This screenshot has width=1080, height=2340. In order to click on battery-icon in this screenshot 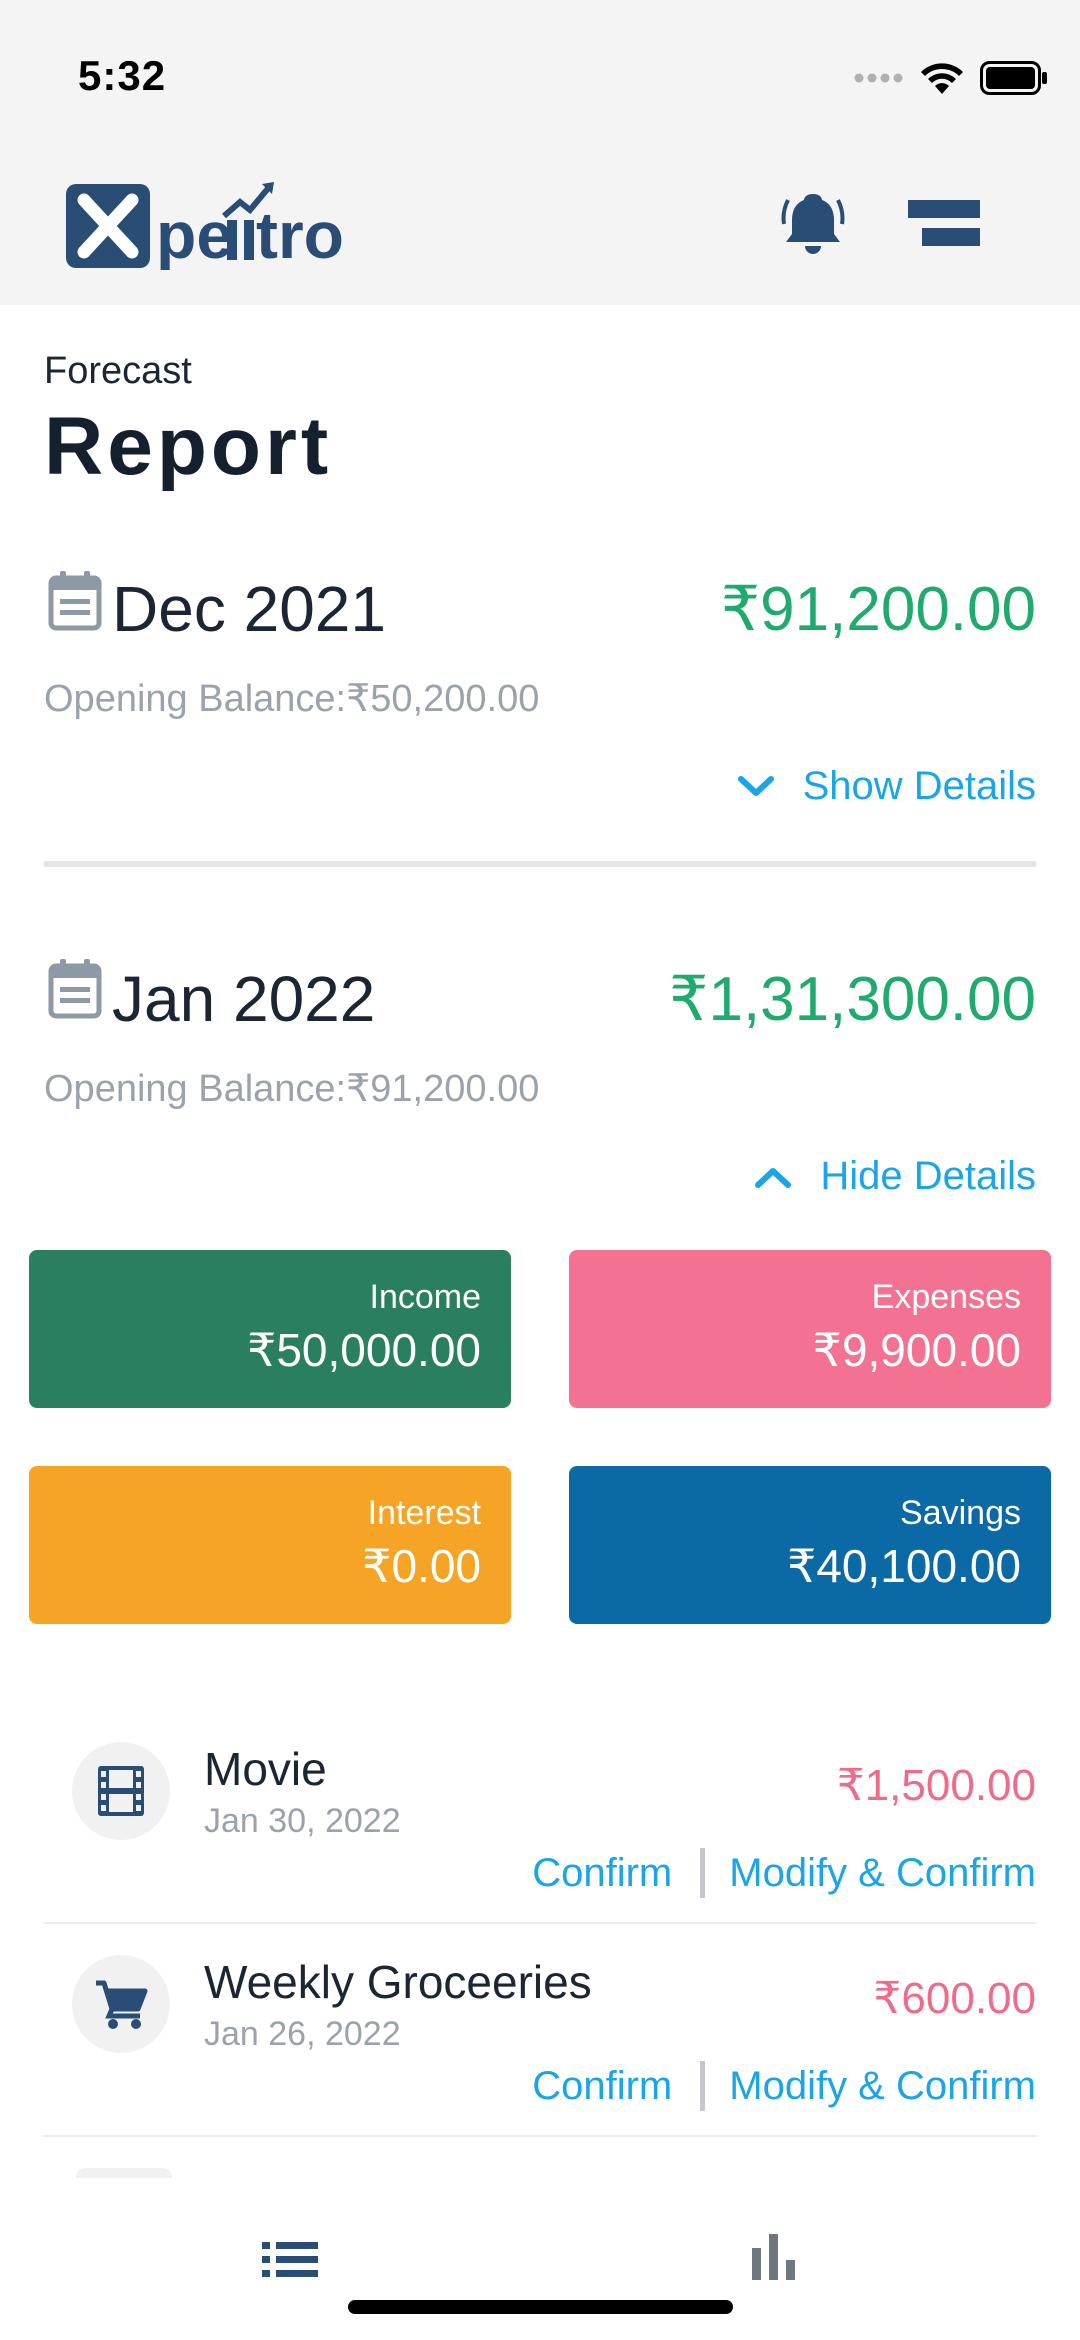, I will do `click(1013, 78)`.